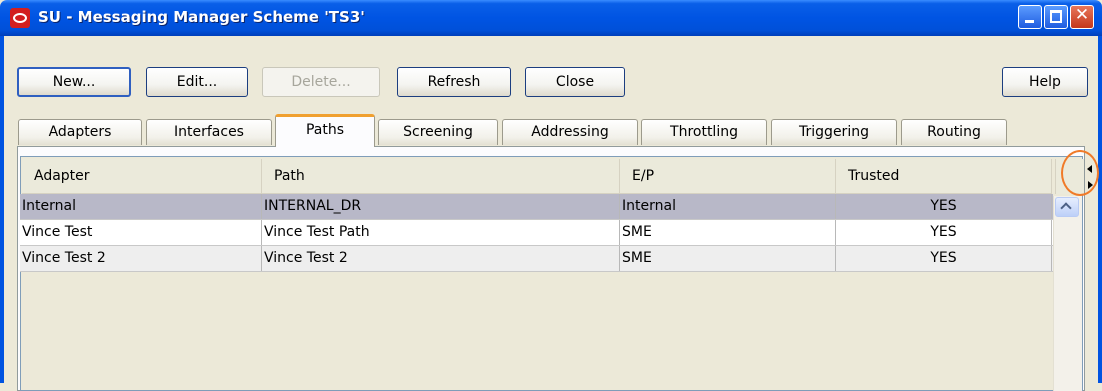 The height and width of the screenshot is (391, 1102). What do you see at coordinates (80, 132) in the screenshot?
I see `tab-adapters: Adapters` at bounding box center [80, 132].